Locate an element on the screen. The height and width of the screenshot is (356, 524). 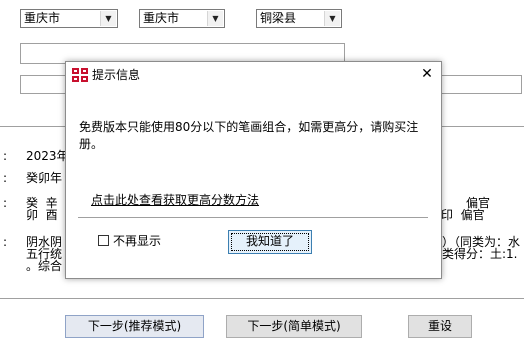
province-value: 重庆市 is located at coordinates (42, 18).